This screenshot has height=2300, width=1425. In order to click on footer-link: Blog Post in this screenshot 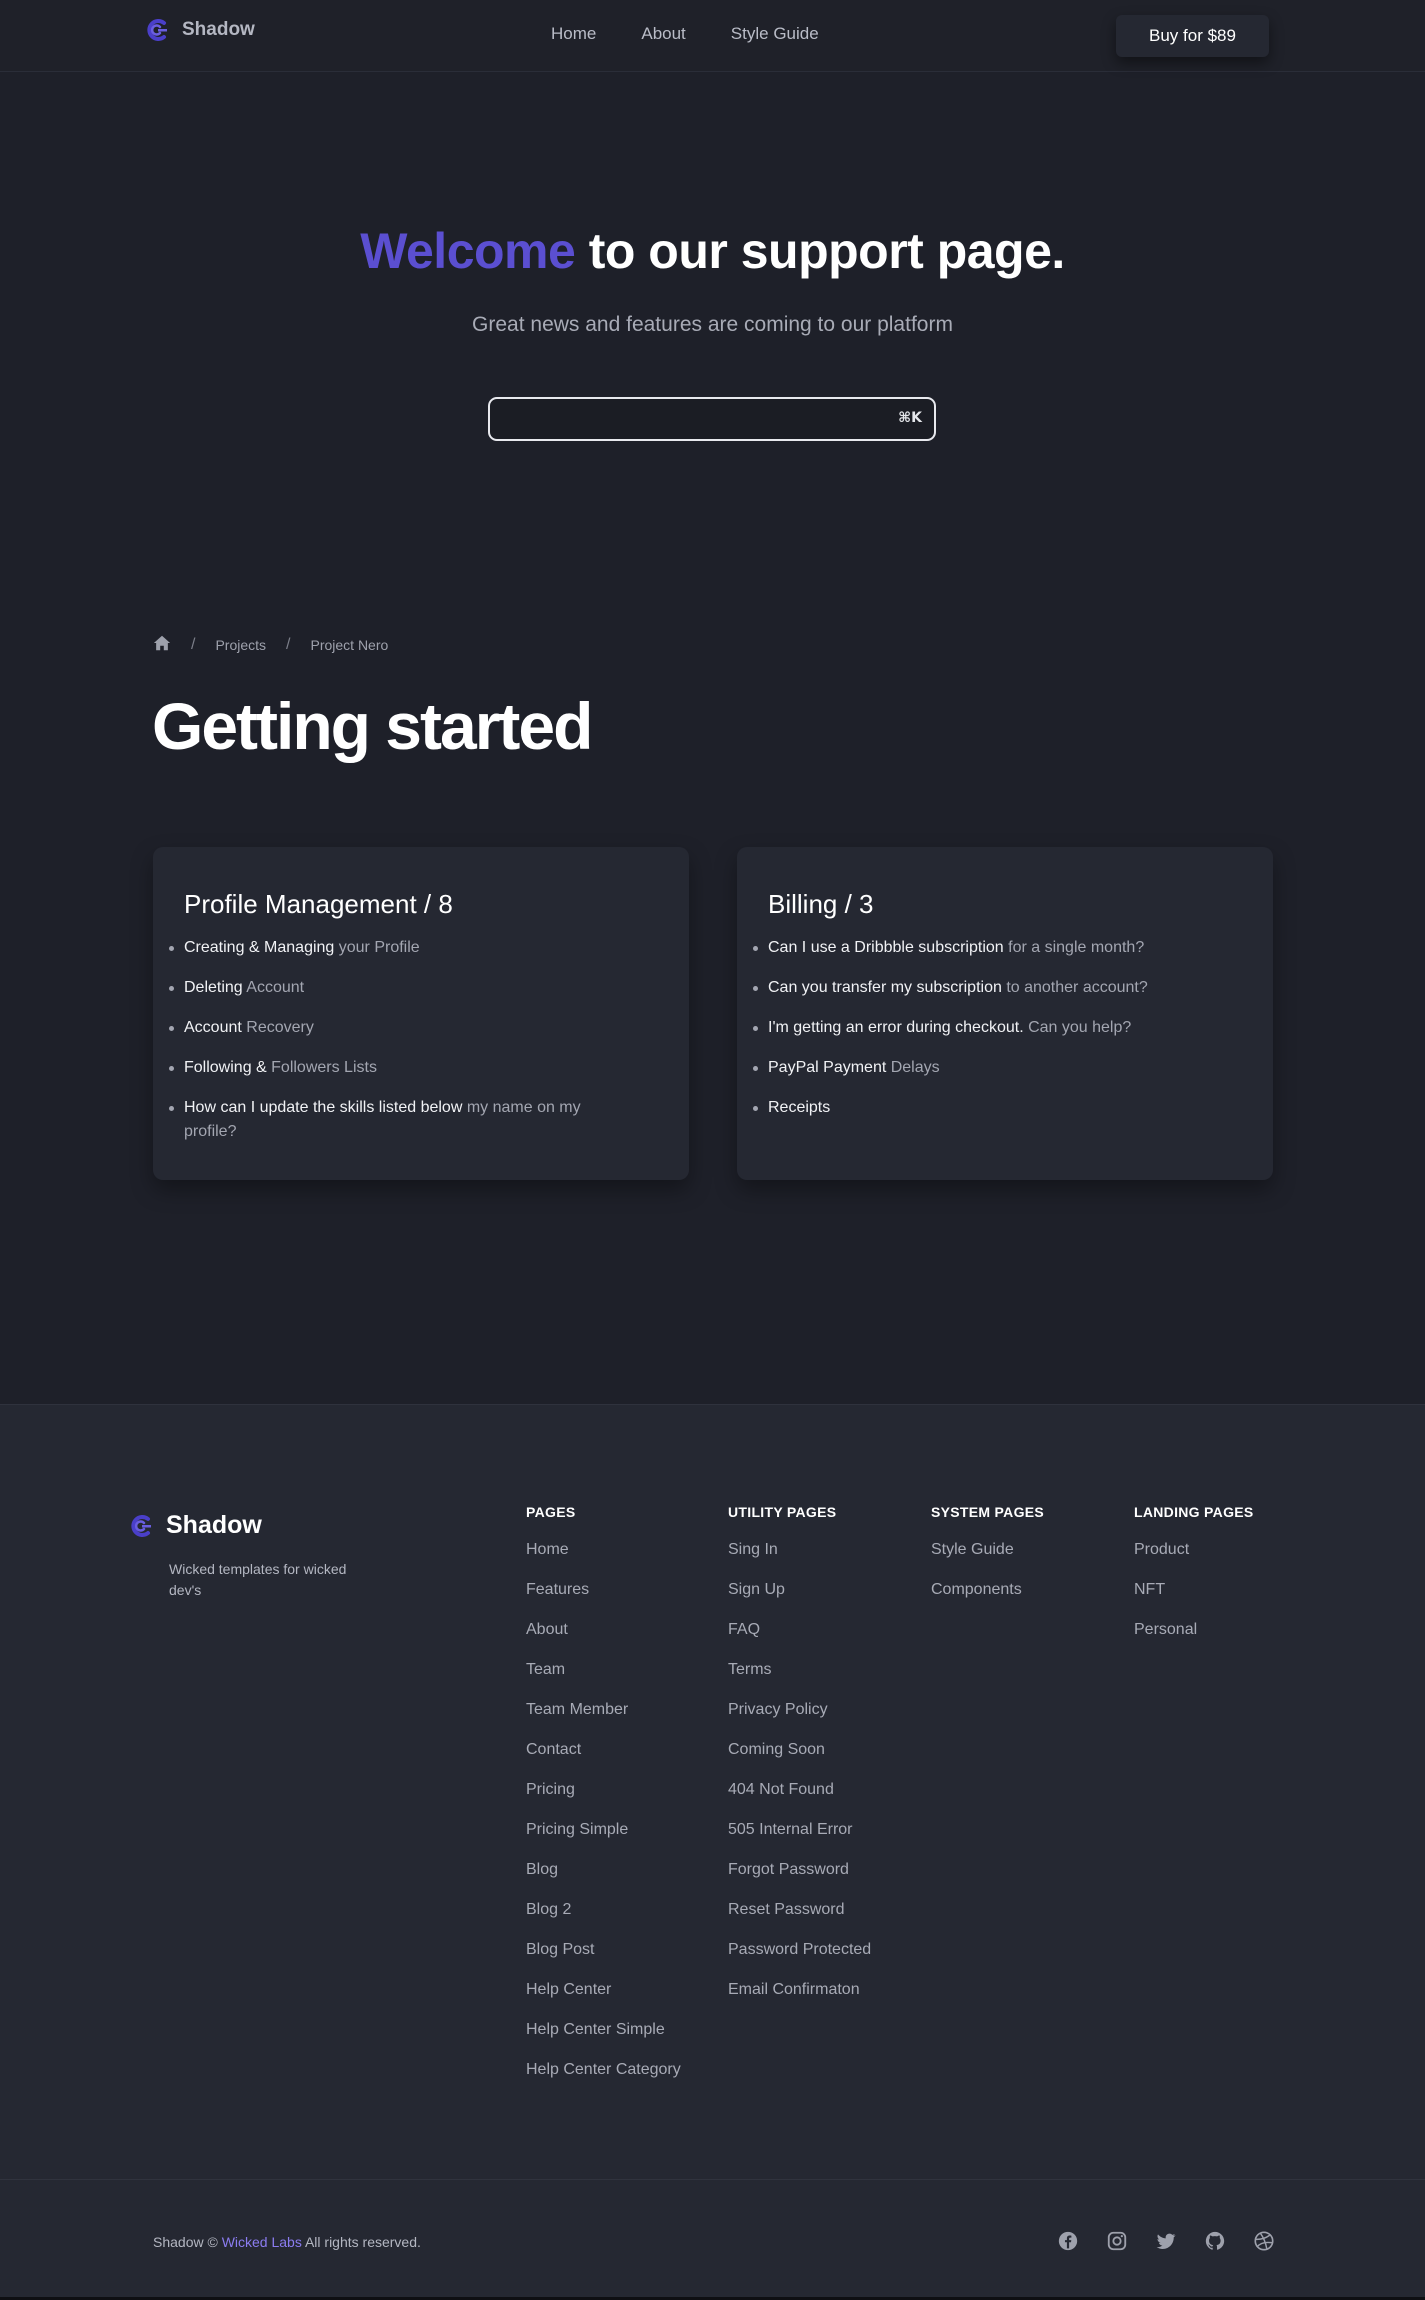, I will do `click(603, 1950)`.